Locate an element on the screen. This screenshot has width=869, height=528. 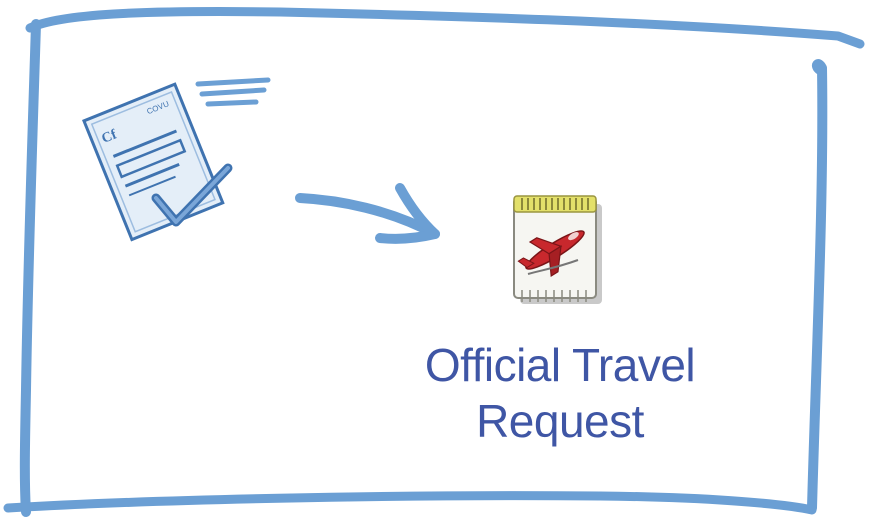
node-label: Official Travel Request is located at coordinates (560, 393).